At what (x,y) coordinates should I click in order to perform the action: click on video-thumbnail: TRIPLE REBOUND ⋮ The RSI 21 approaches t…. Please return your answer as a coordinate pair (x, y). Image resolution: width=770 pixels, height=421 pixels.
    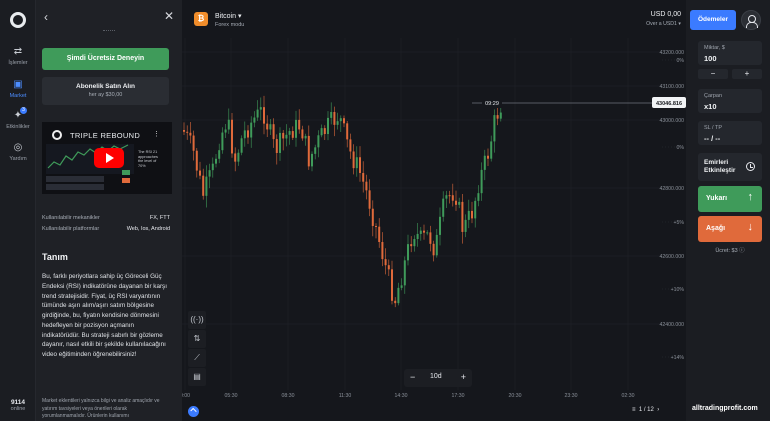
    Looking at the image, I should click on (107, 158).